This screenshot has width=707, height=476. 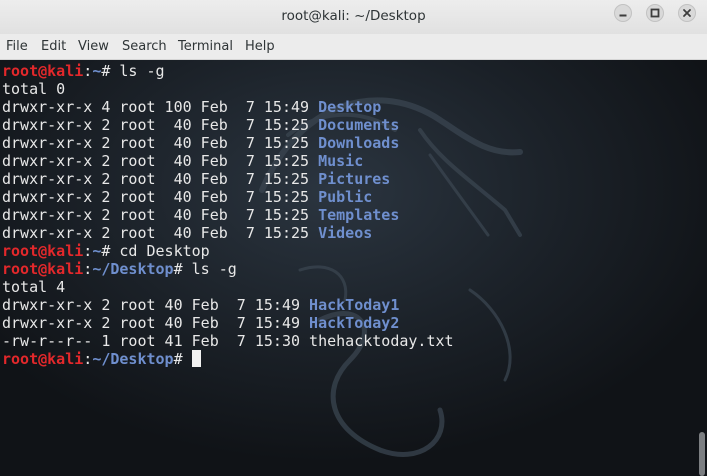 What do you see at coordinates (354, 305) in the screenshot?
I see `directory-name: HackToday1` at bounding box center [354, 305].